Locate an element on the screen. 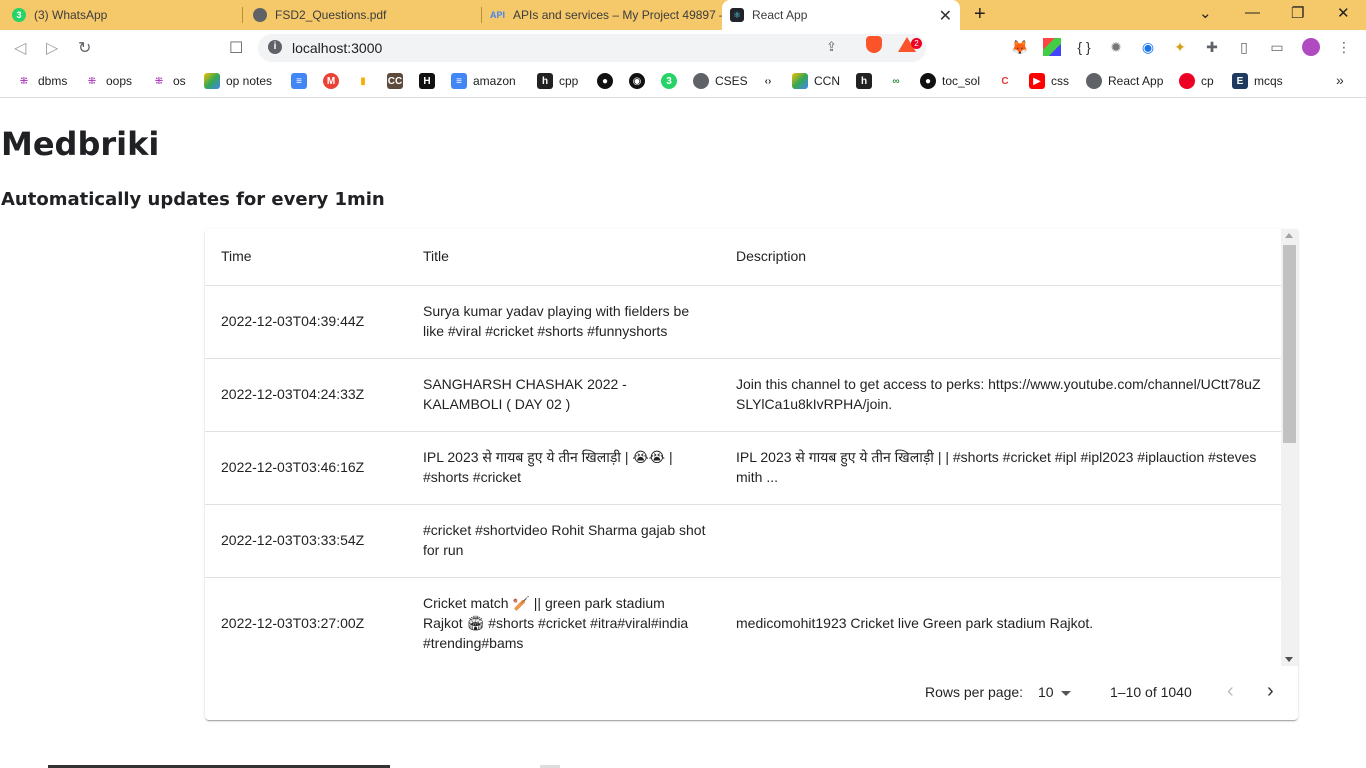 The image size is (1366, 768). bookmark-h: h is located at coordinates (867, 81).